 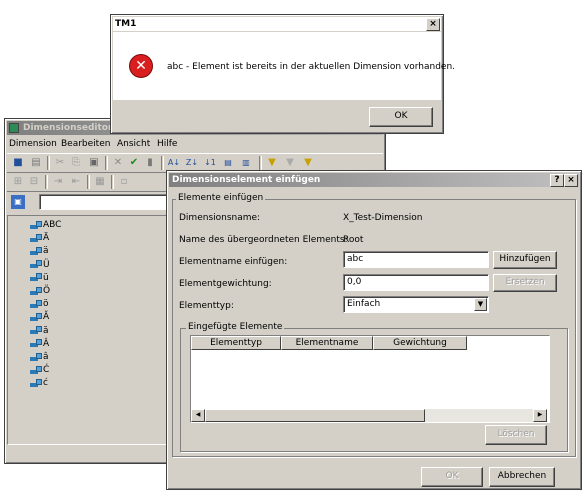 What do you see at coordinates (141, 66) in the screenshot?
I see `error-icon: ✕` at bounding box center [141, 66].